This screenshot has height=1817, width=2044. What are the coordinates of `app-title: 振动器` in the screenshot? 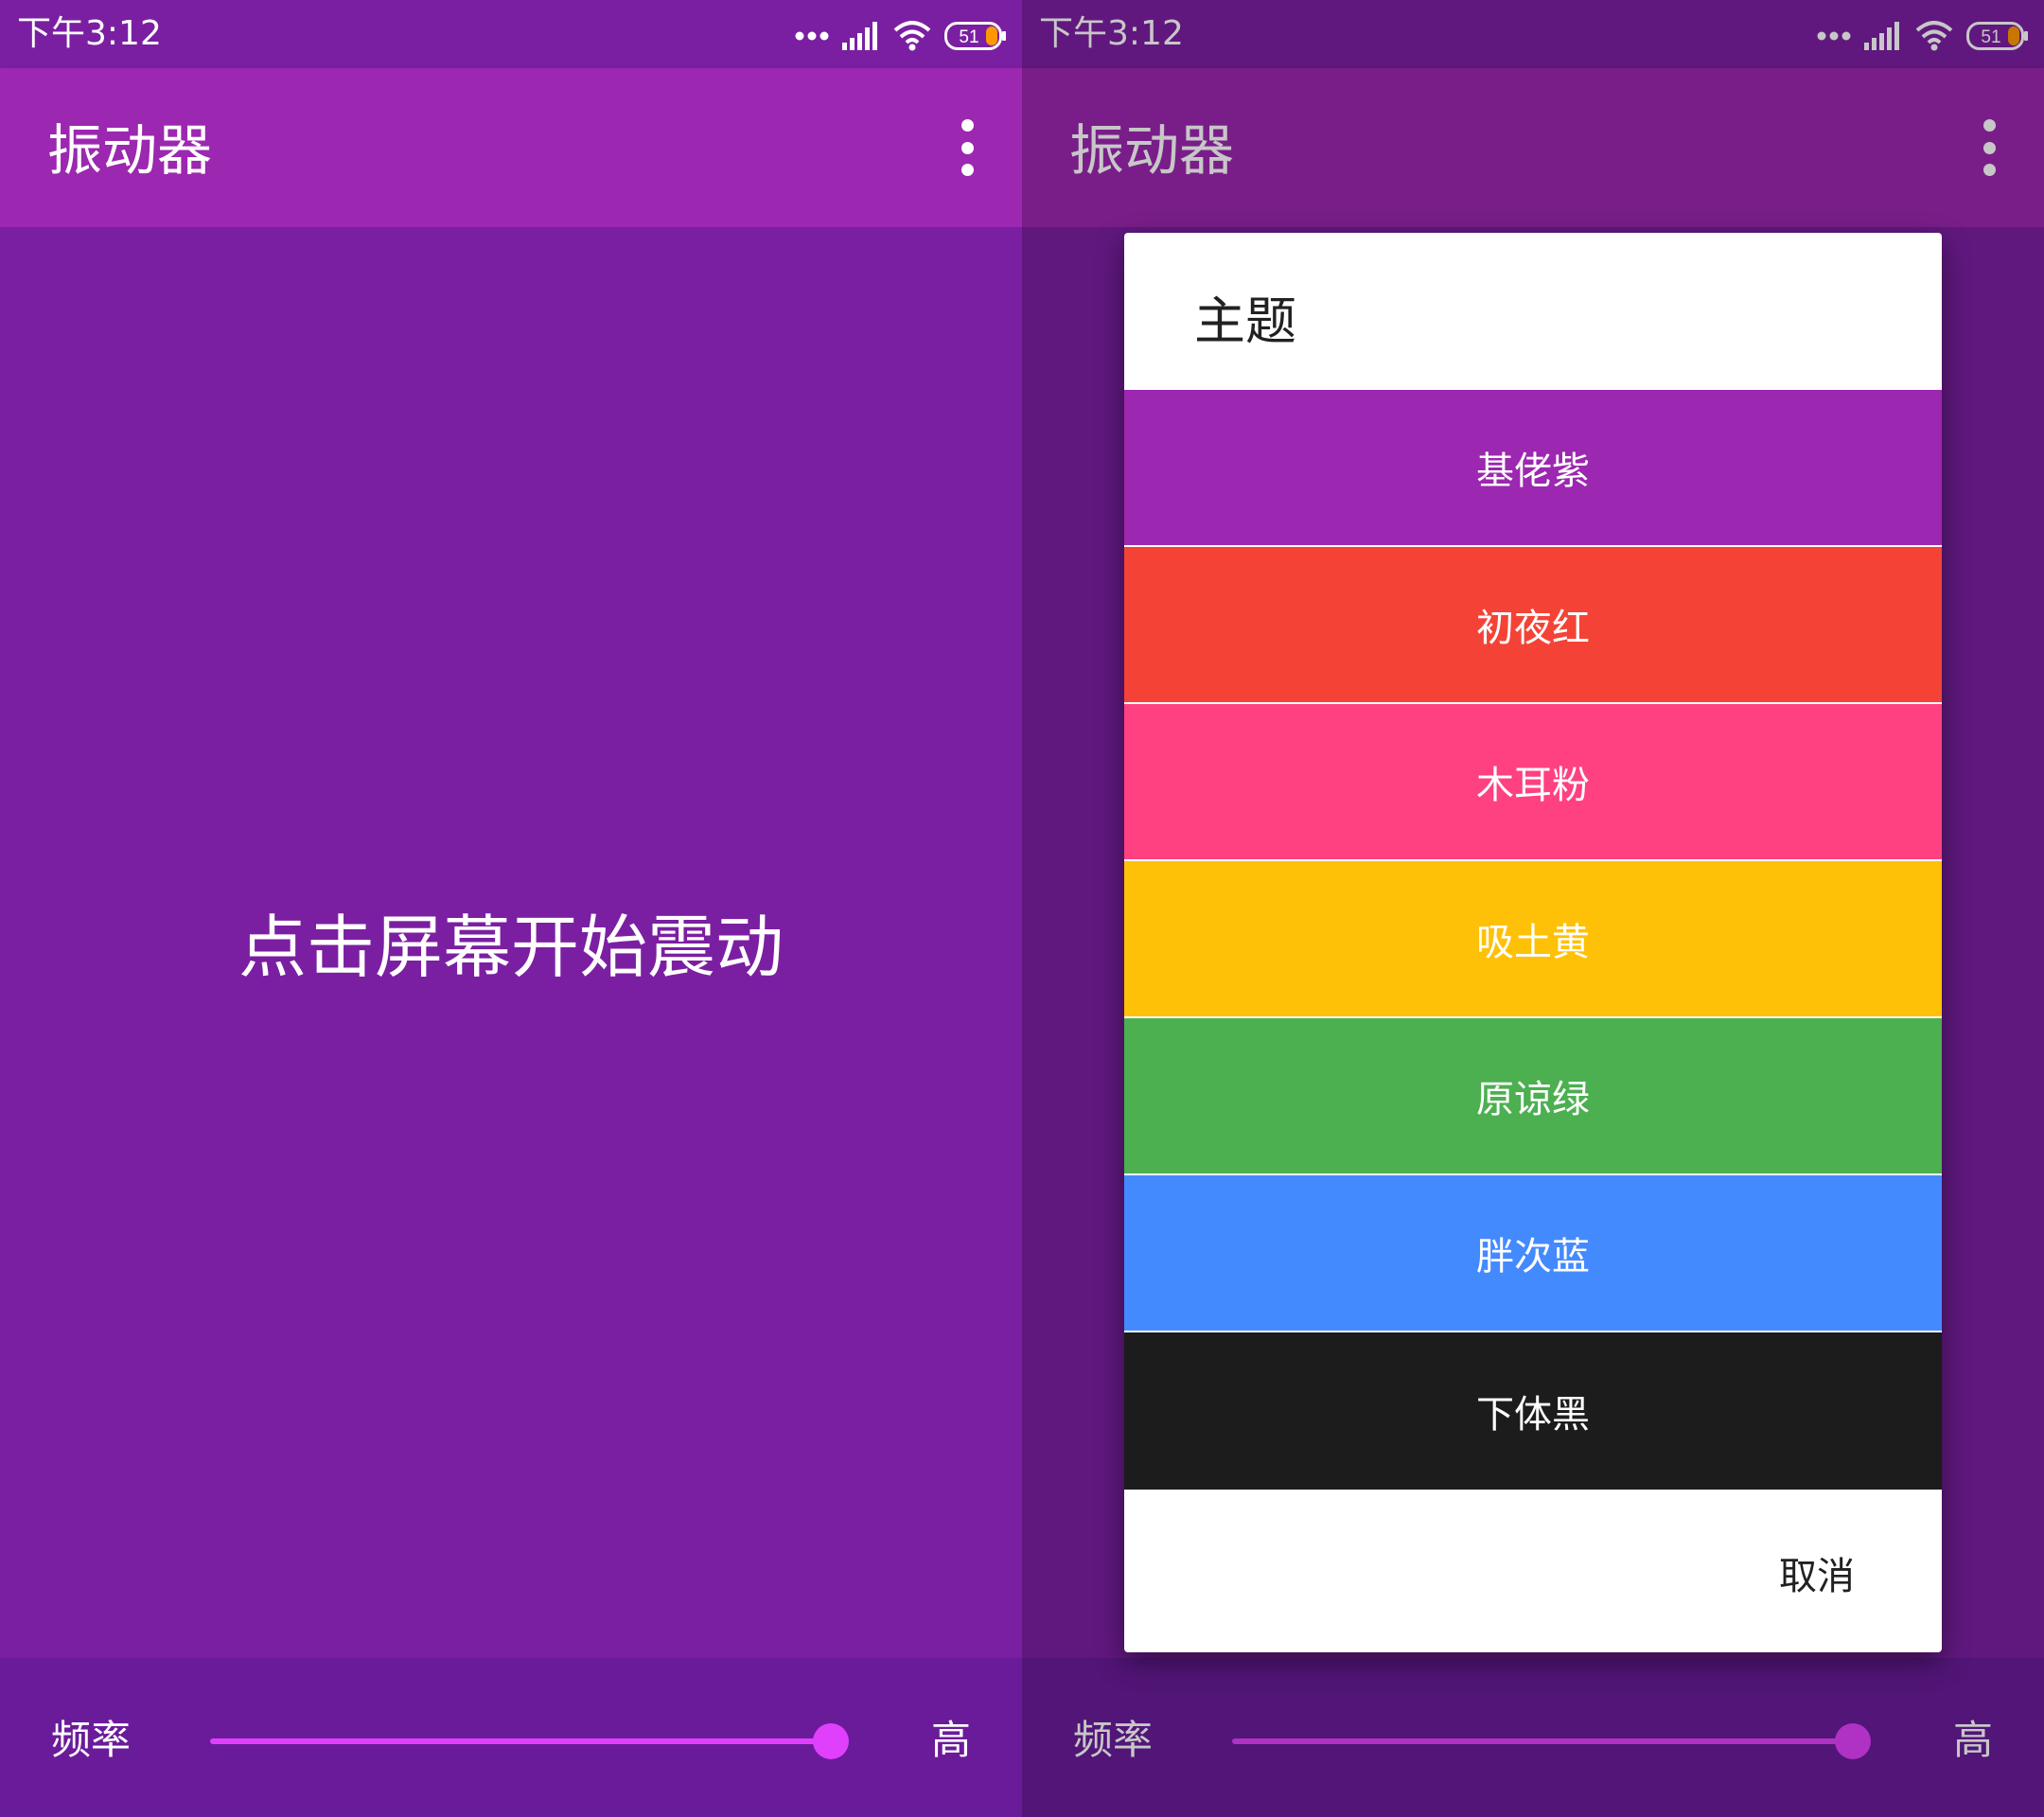 It's located at (130, 150).